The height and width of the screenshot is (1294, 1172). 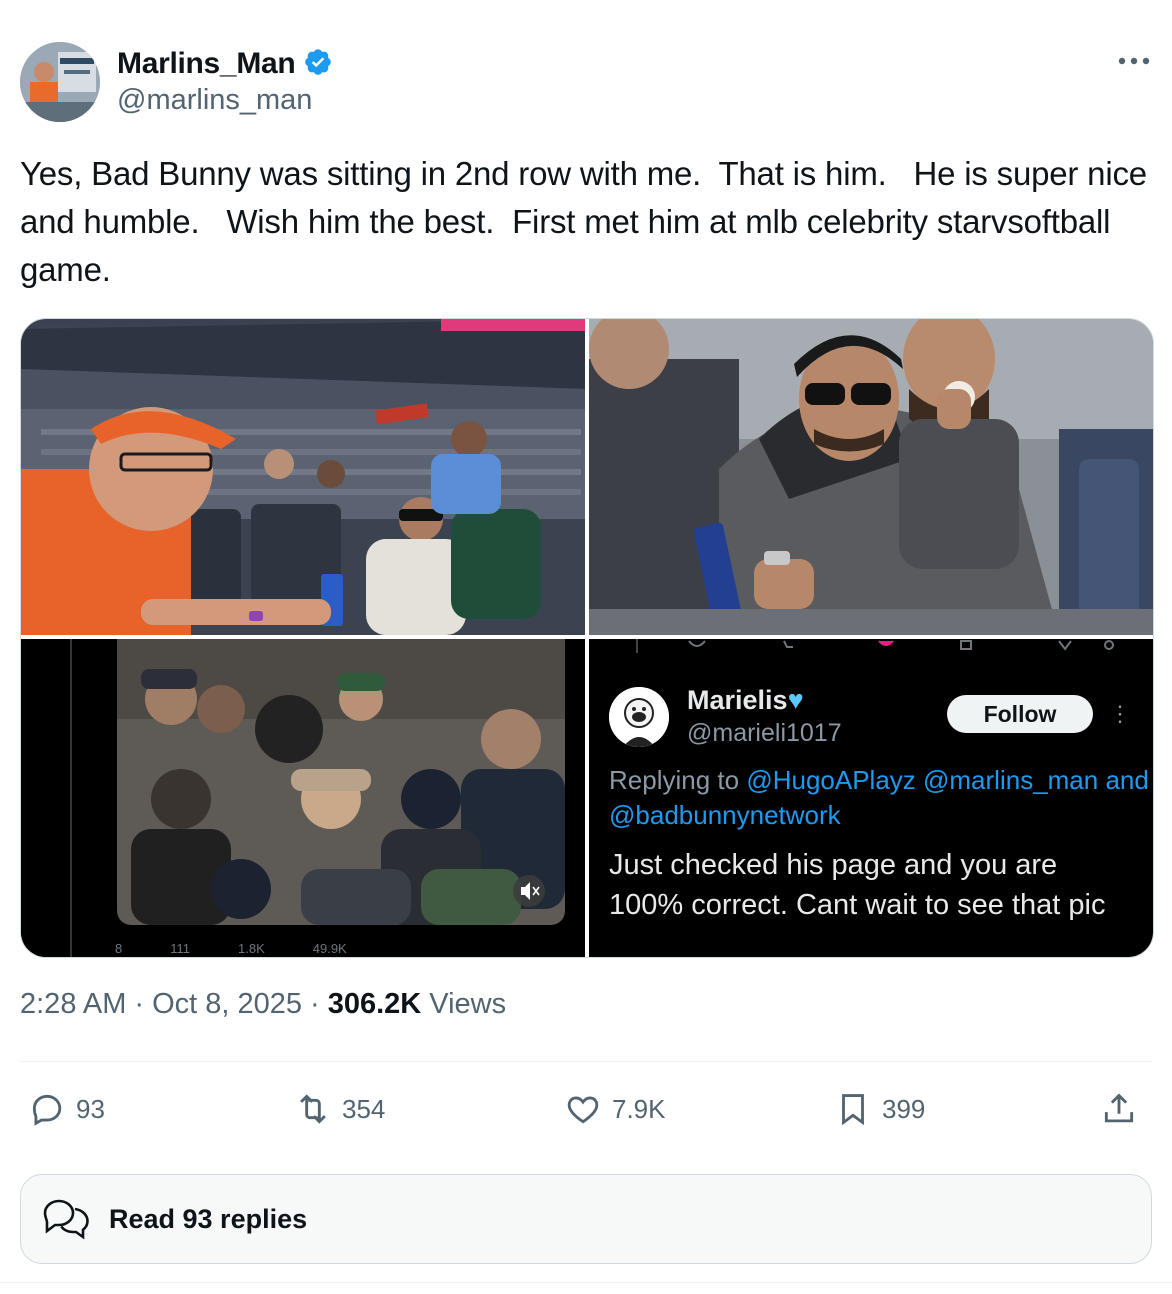 I want to click on video-replies-count: 8, so click(x=119, y=948).